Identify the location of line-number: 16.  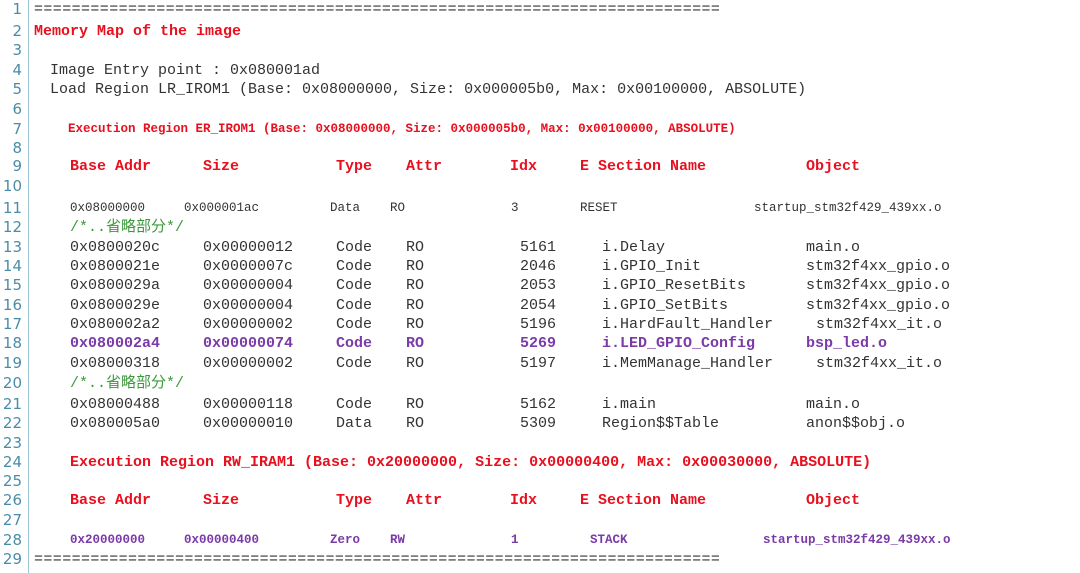
(12, 305).